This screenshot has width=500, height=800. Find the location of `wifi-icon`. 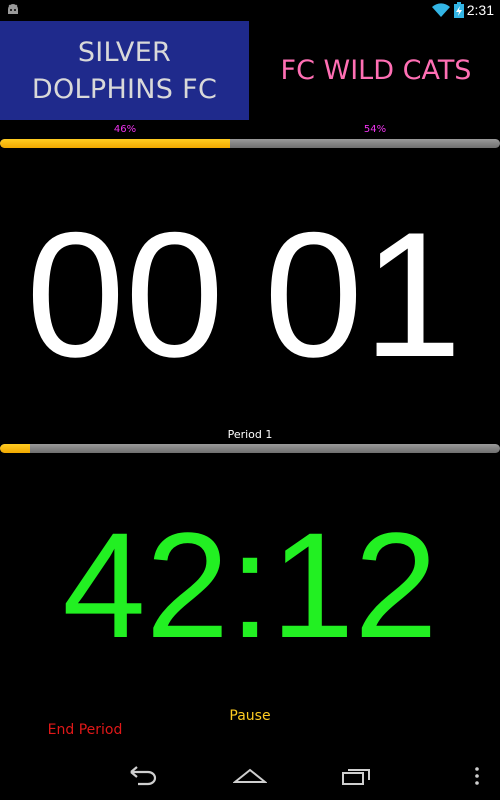

wifi-icon is located at coordinates (441, 10).